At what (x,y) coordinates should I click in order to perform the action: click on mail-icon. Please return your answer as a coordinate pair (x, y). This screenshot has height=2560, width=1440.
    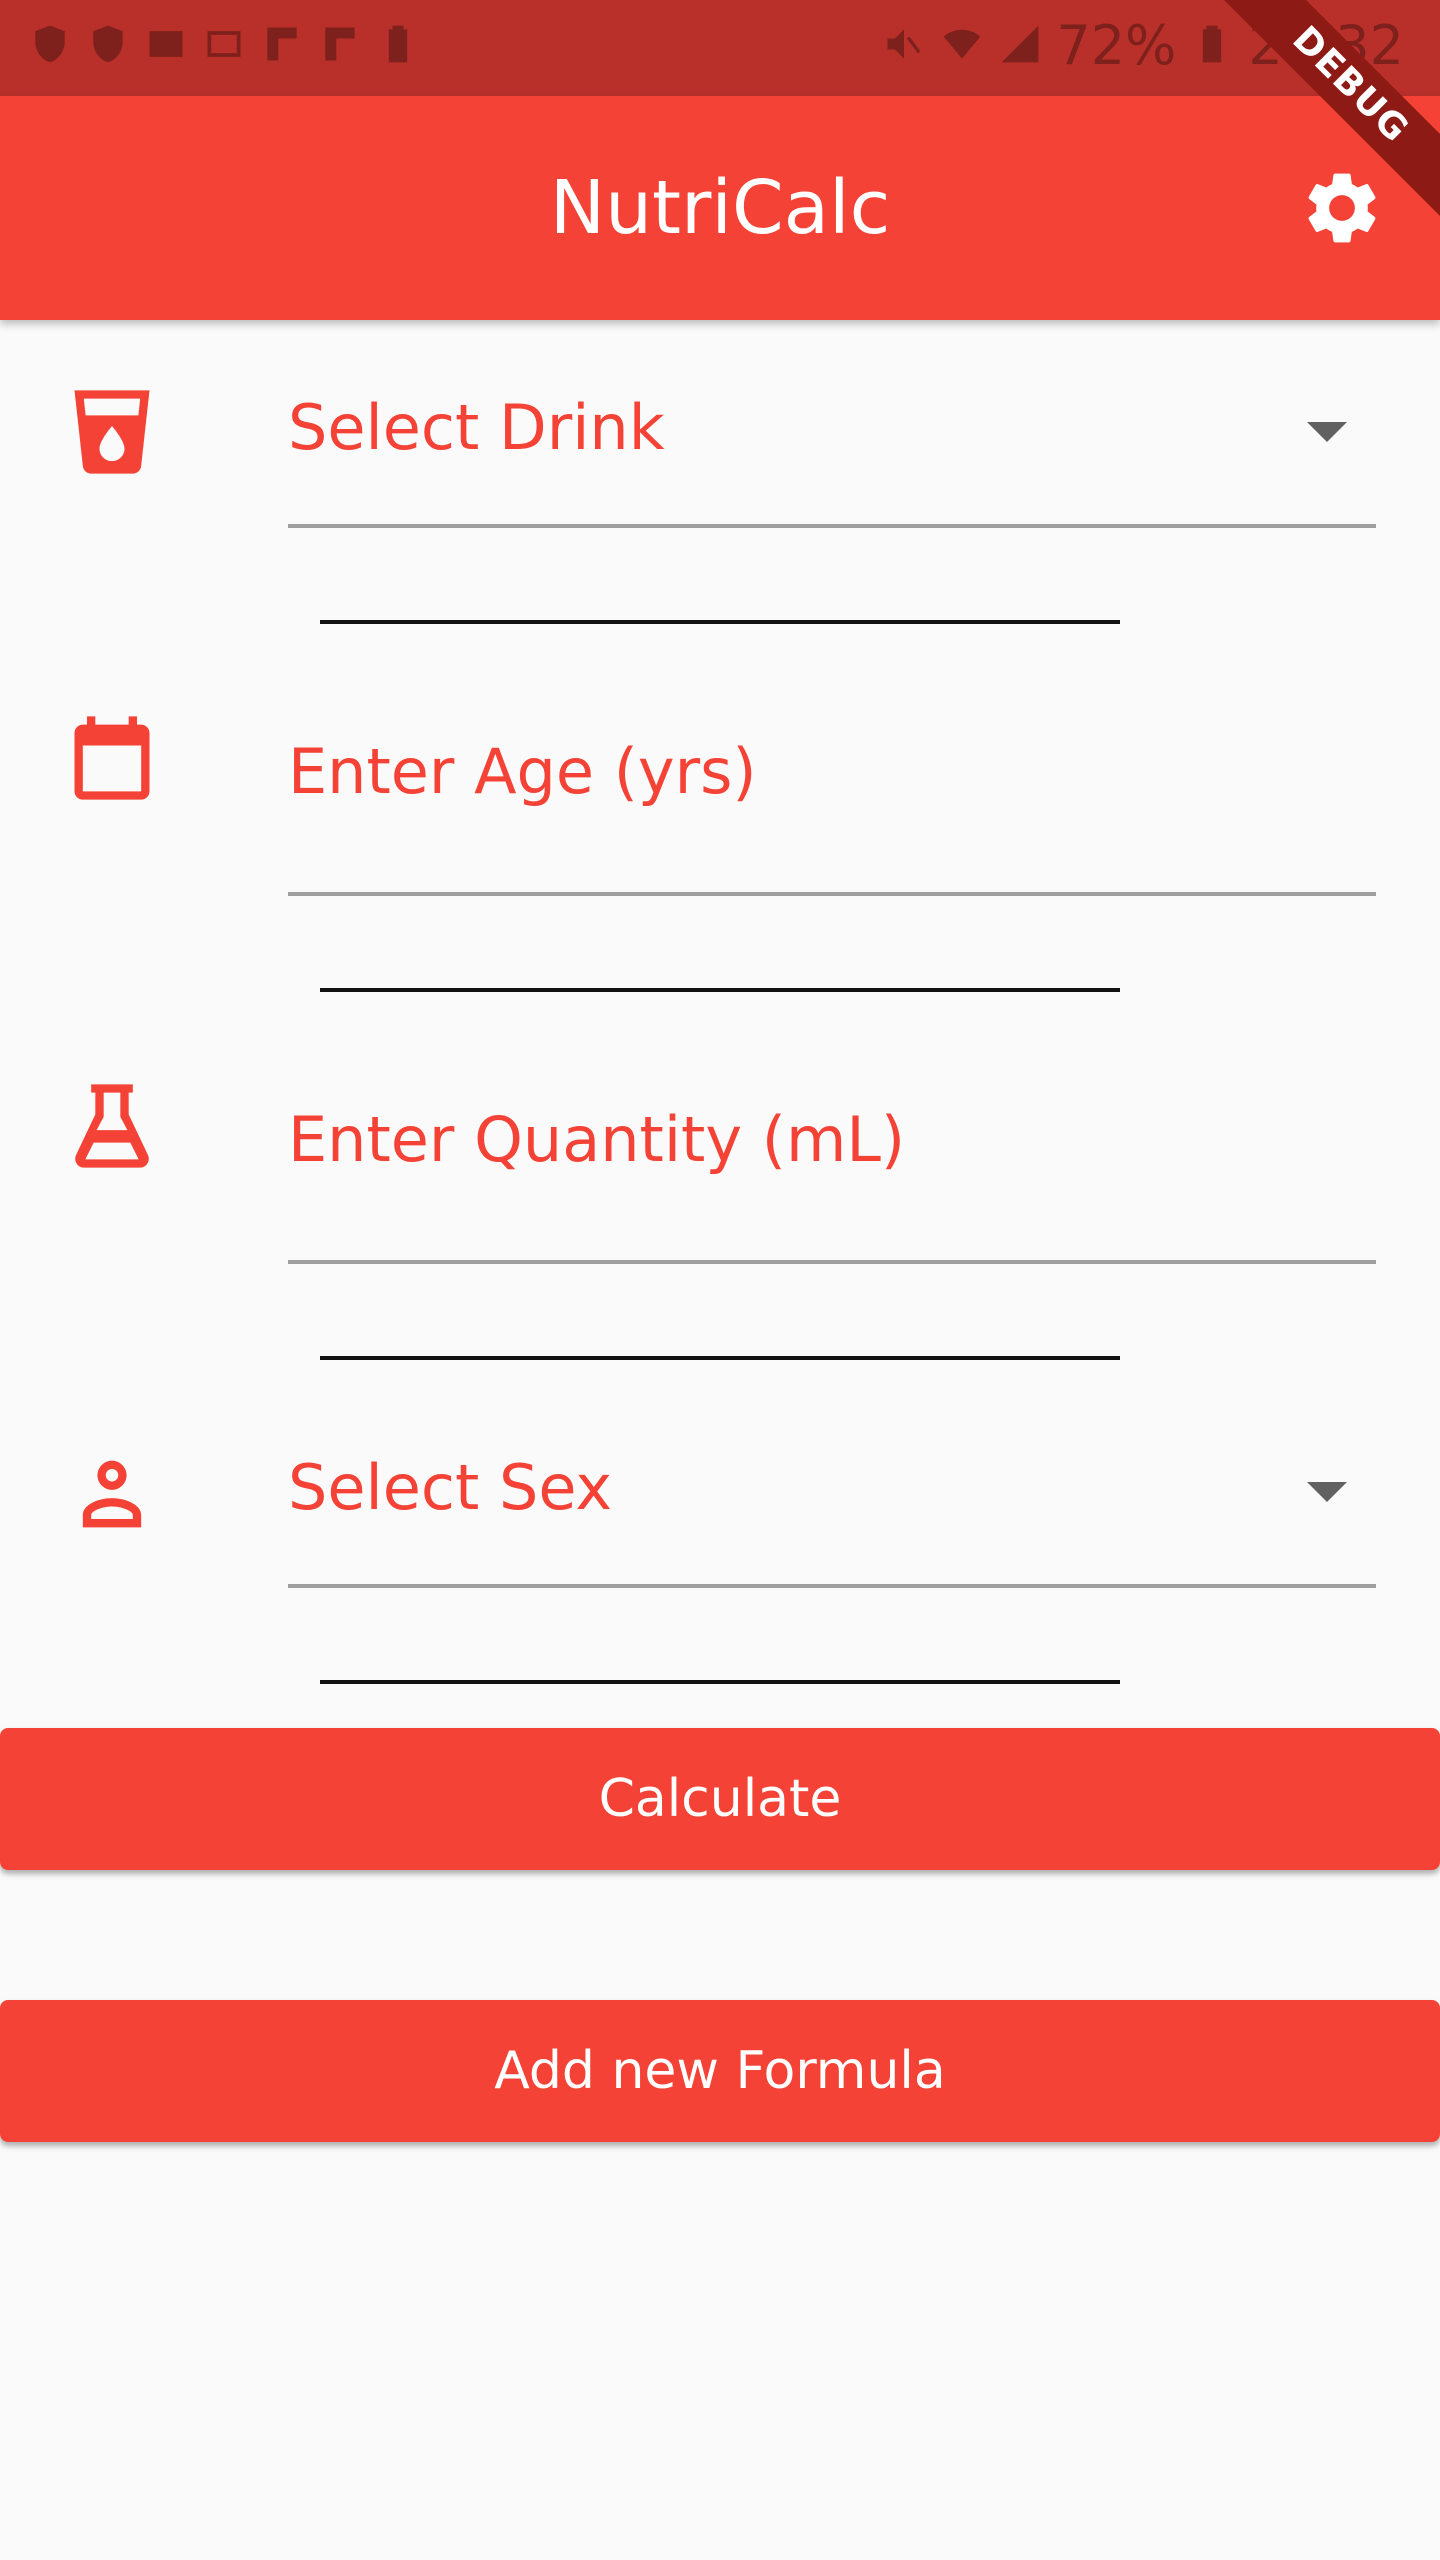
    Looking at the image, I should click on (224, 44).